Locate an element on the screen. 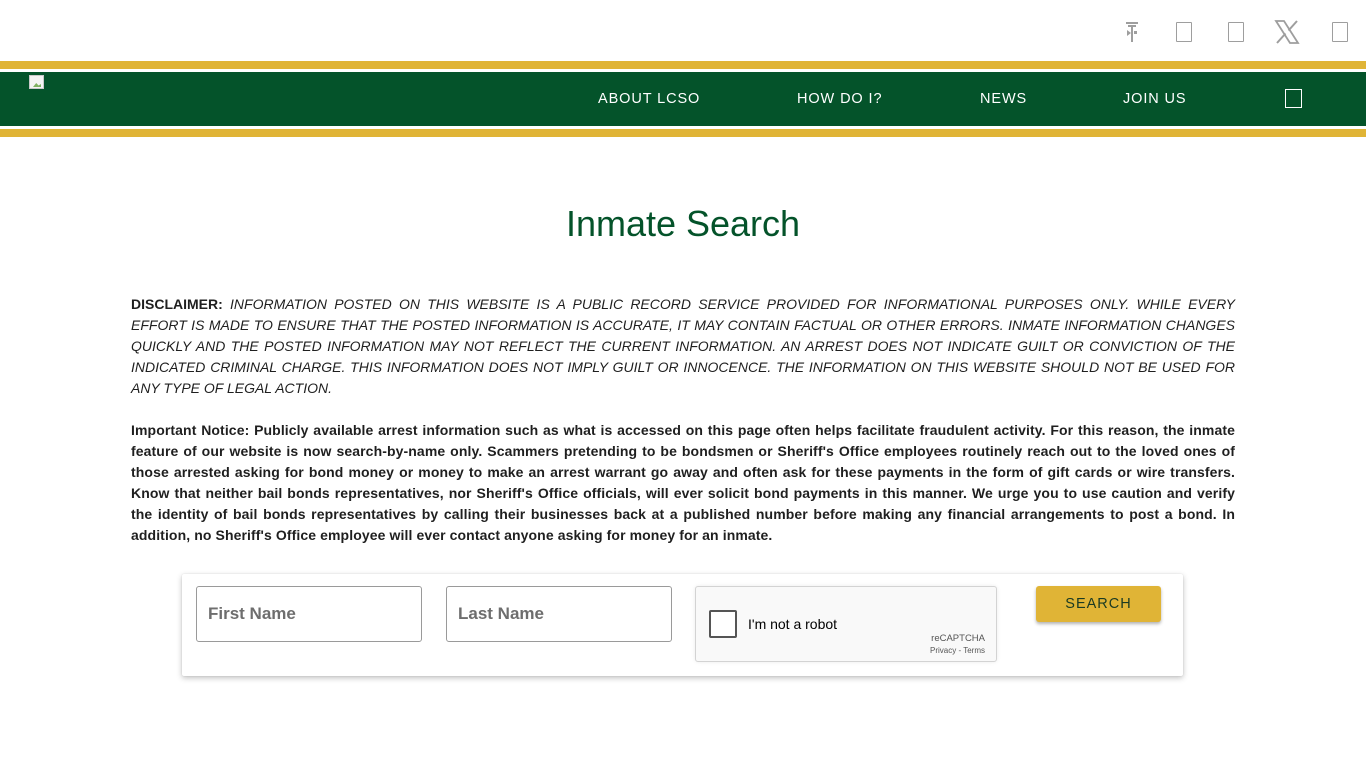 This screenshot has width=1366, height=768. last-name-field is located at coordinates (559, 614).